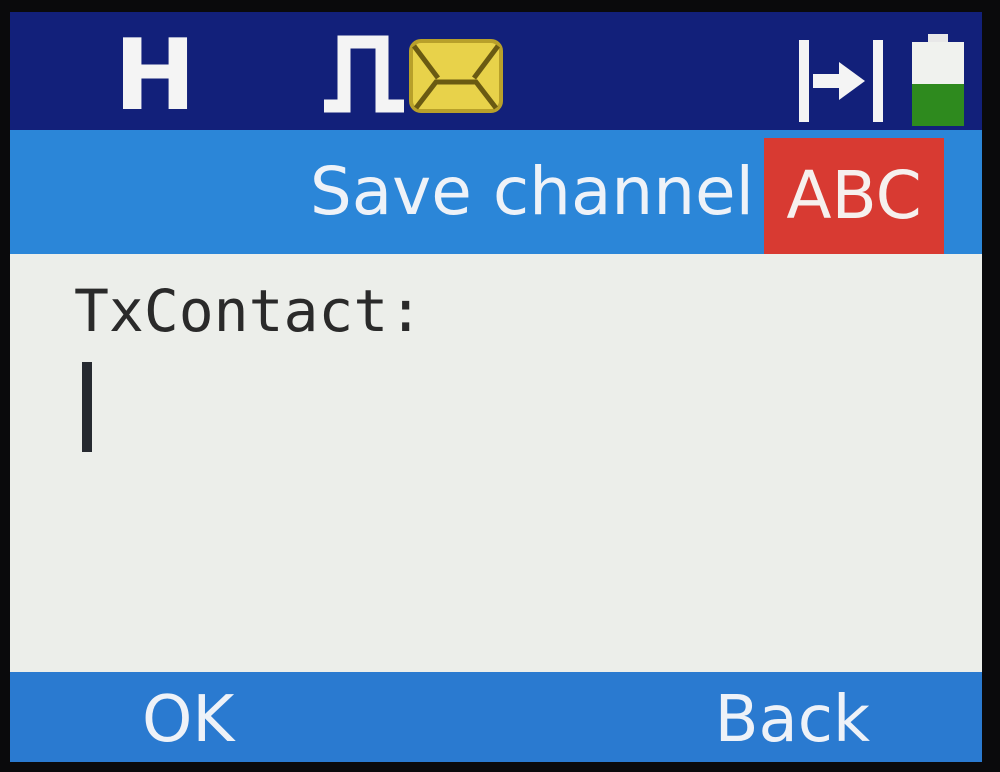 The image size is (1000, 772). Describe the element at coordinates (938, 80) in the screenshot. I see `battery-icon` at that location.